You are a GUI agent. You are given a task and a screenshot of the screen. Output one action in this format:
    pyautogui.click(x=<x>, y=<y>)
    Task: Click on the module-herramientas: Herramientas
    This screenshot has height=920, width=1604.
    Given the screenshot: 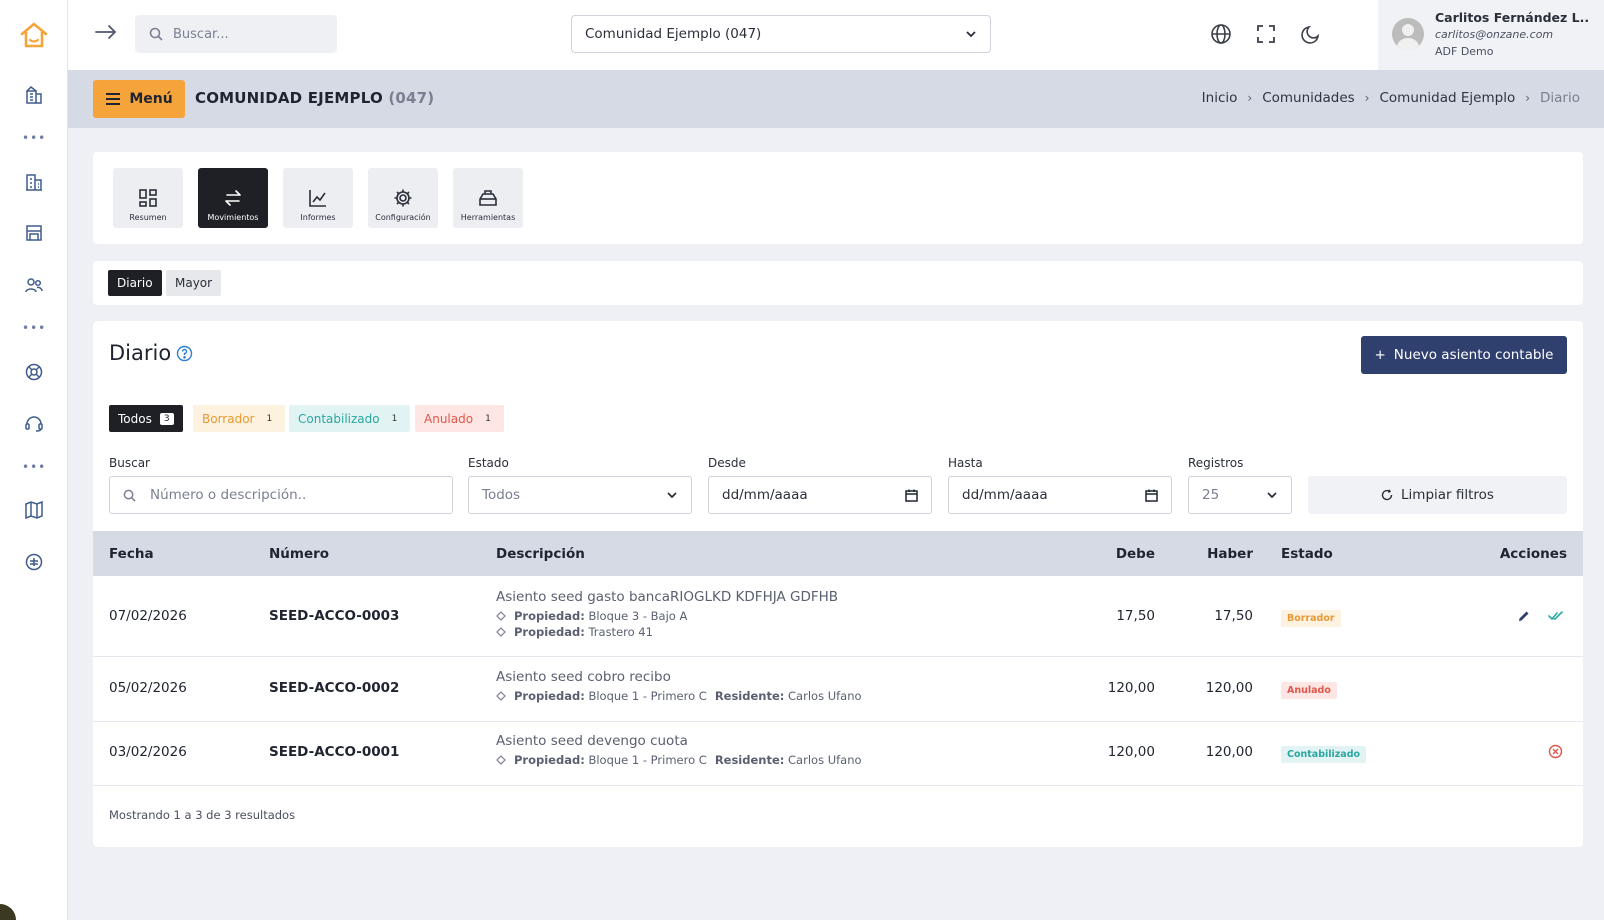 What is the action you would take?
    pyautogui.click(x=488, y=198)
    